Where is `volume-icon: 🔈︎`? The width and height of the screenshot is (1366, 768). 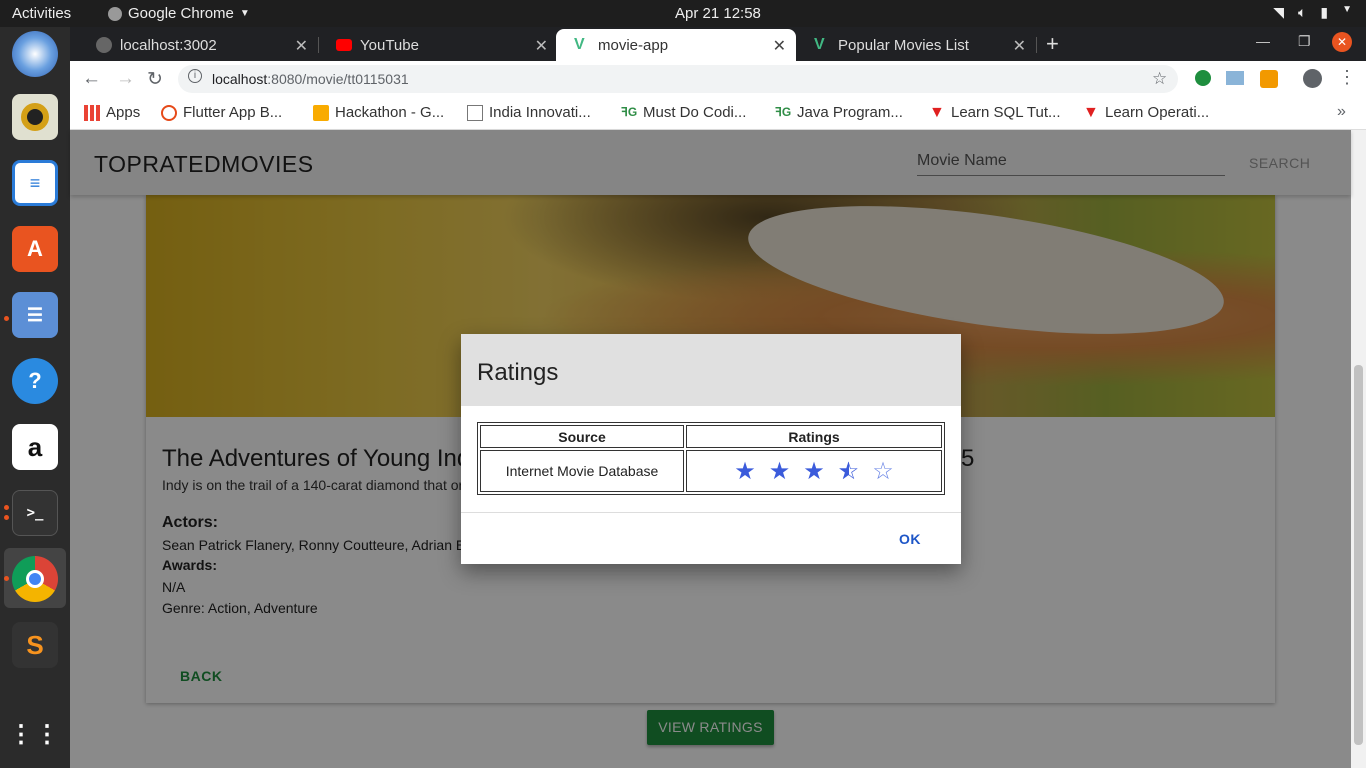
volume-icon: 🔈︎ is located at coordinates (1302, 12).